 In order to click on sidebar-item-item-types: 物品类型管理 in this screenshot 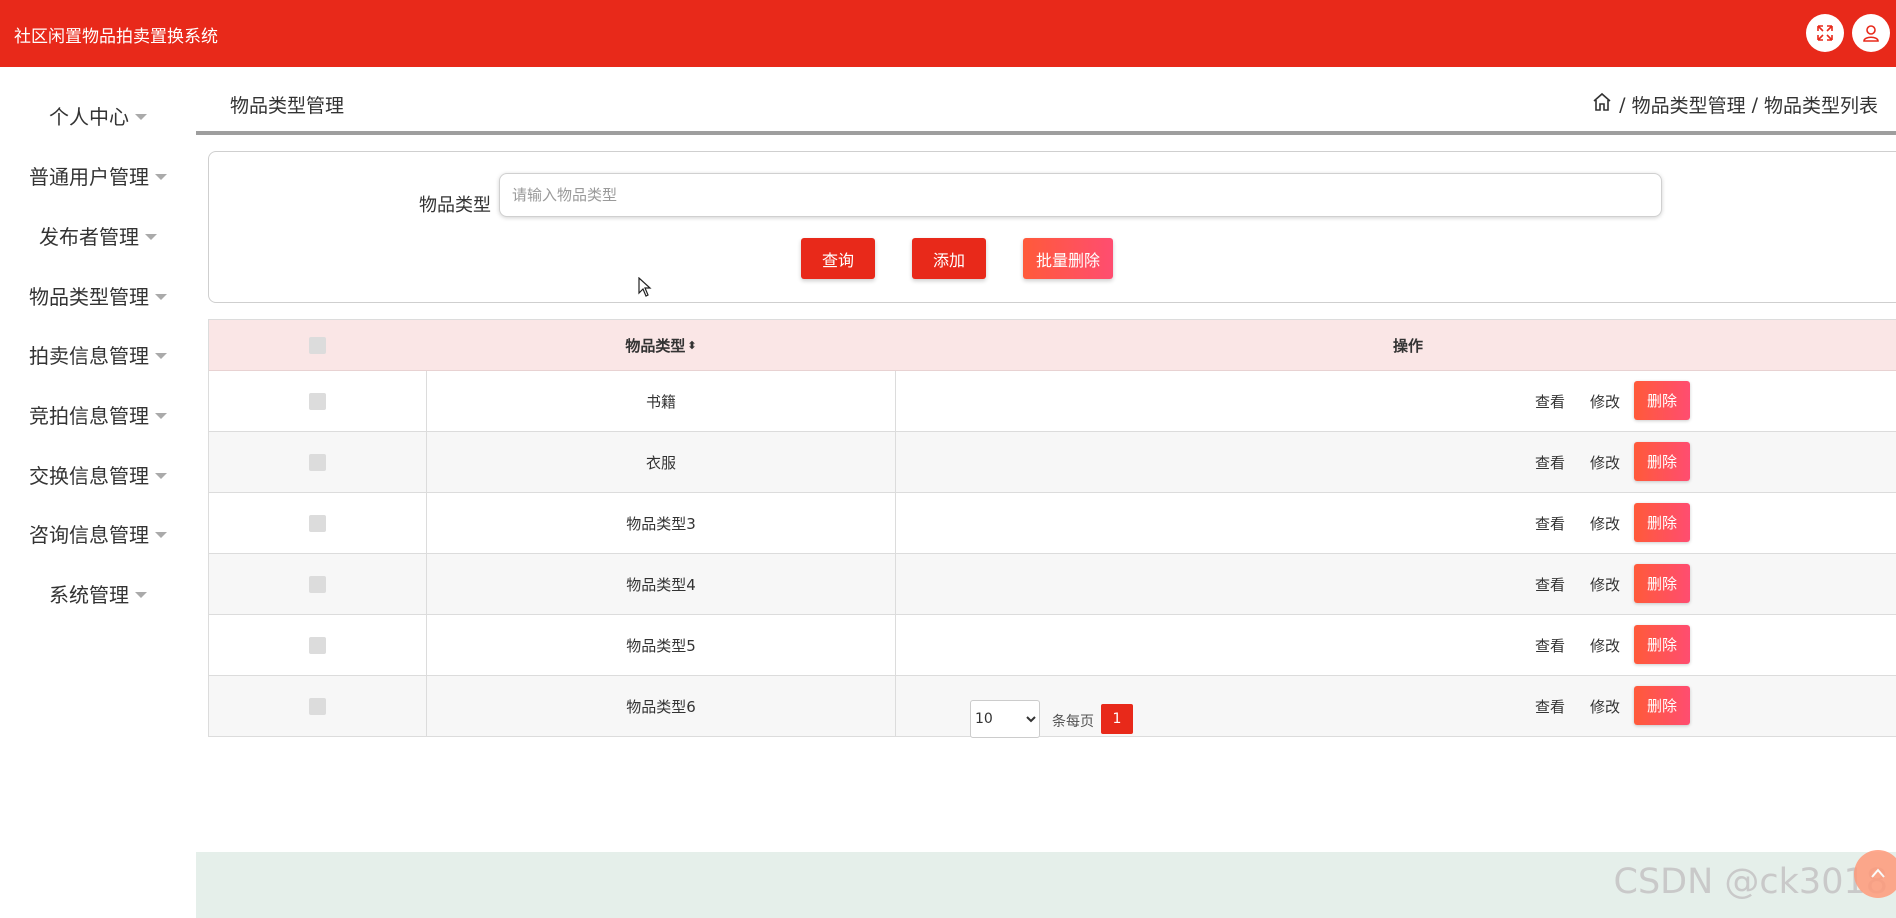, I will do `click(98, 295)`.